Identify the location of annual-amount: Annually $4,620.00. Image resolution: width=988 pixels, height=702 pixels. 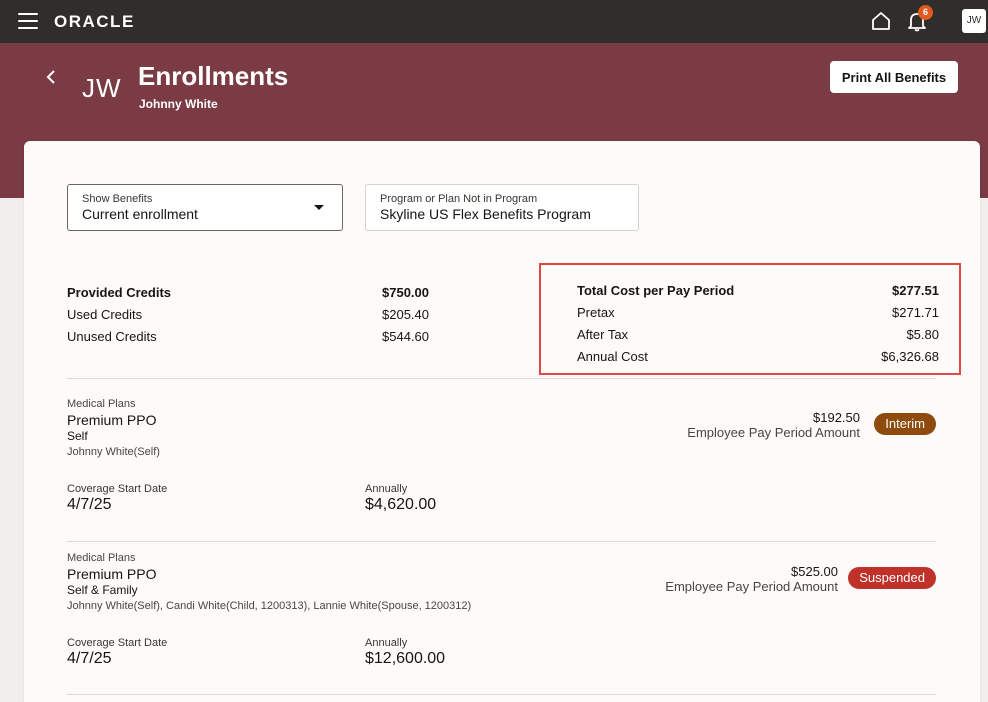
(400, 498).